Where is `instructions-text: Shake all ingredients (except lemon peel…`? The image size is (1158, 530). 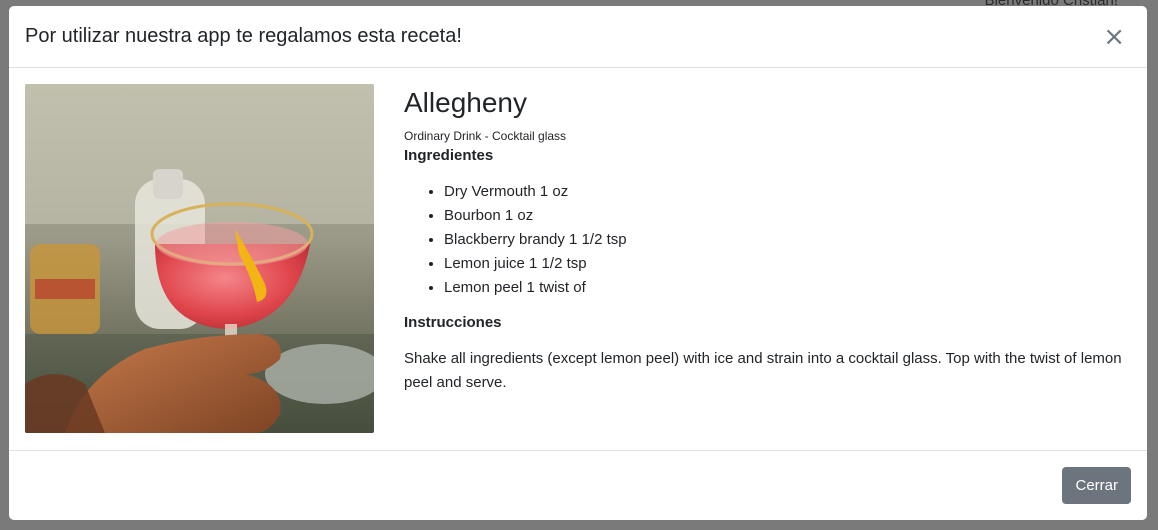
instructions-text: Shake all ingredients (except lemon peel… is located at coordinates (763, 370).